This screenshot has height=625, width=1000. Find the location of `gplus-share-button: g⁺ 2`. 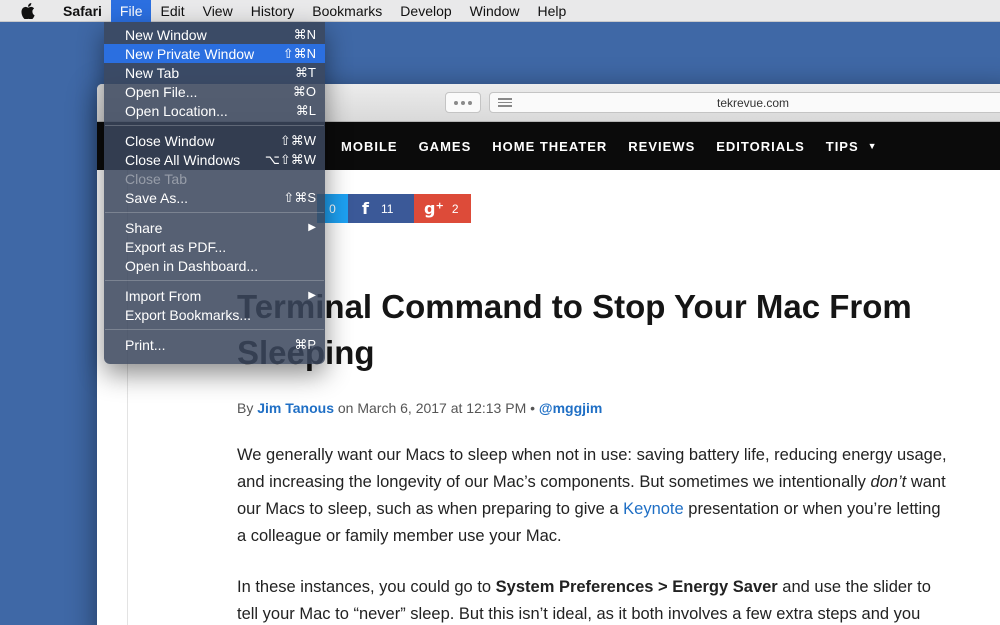

gplus-share-button: g⁺ 2 is located at coordinates (442, 208).